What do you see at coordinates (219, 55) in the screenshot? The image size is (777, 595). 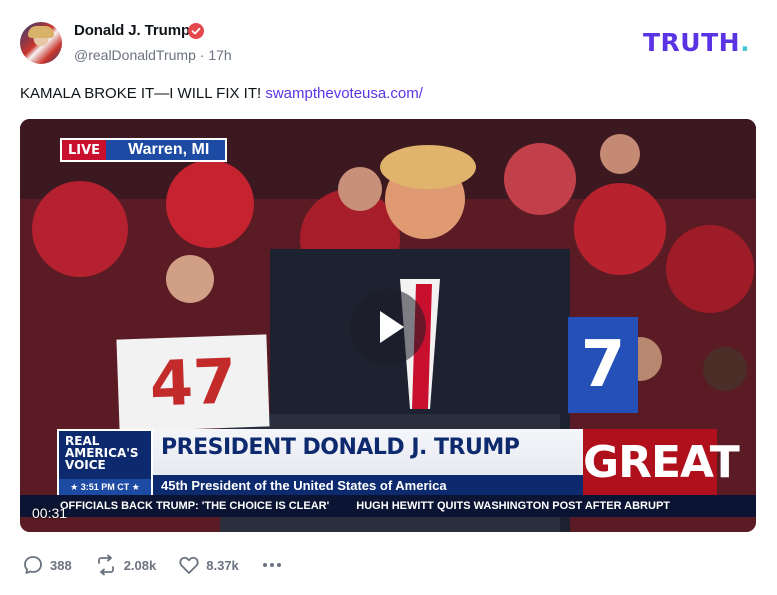 I see `time-ago: 17h` at bounding box center [219, 55].